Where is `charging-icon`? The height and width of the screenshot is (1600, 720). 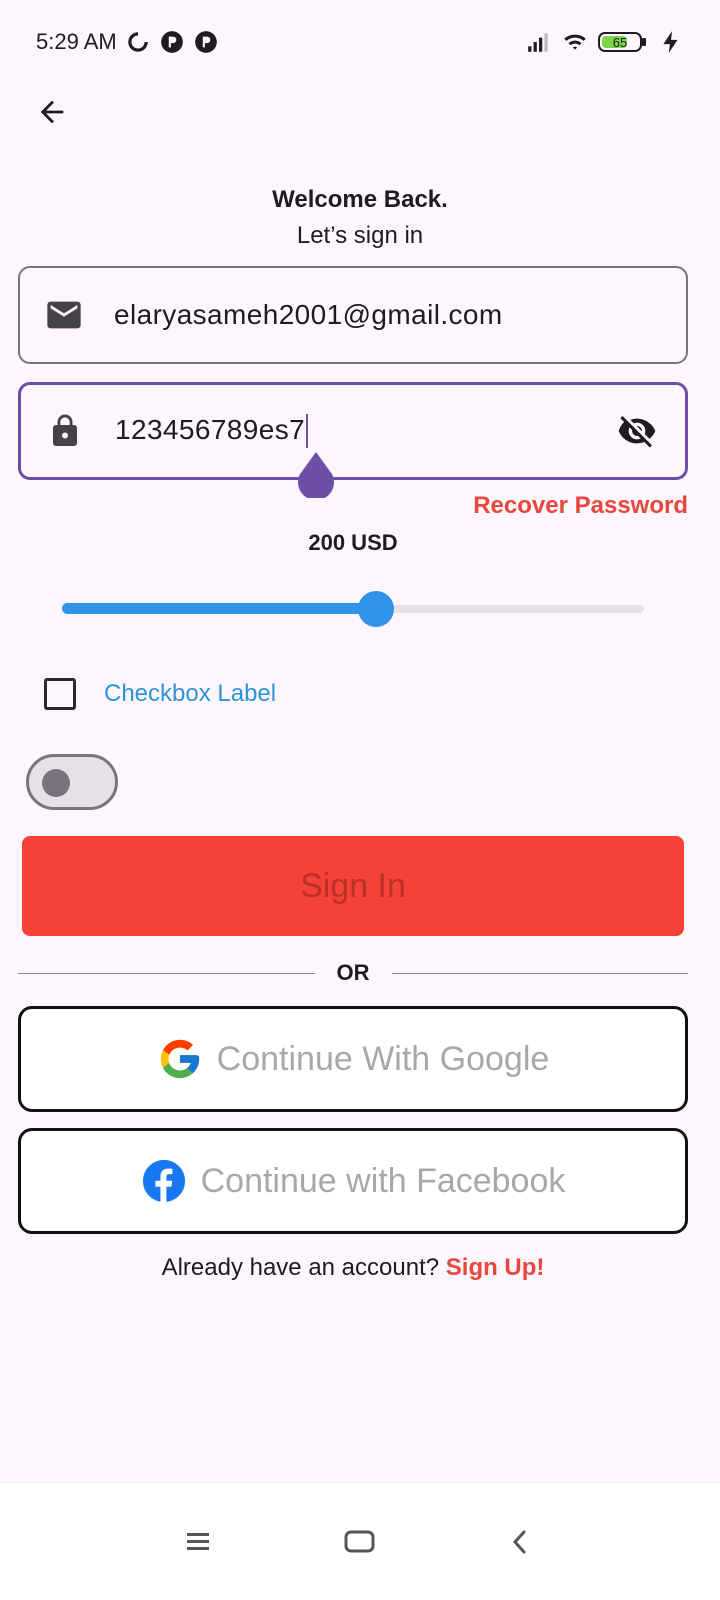
charging-icon is located at coordinates (670, 42).